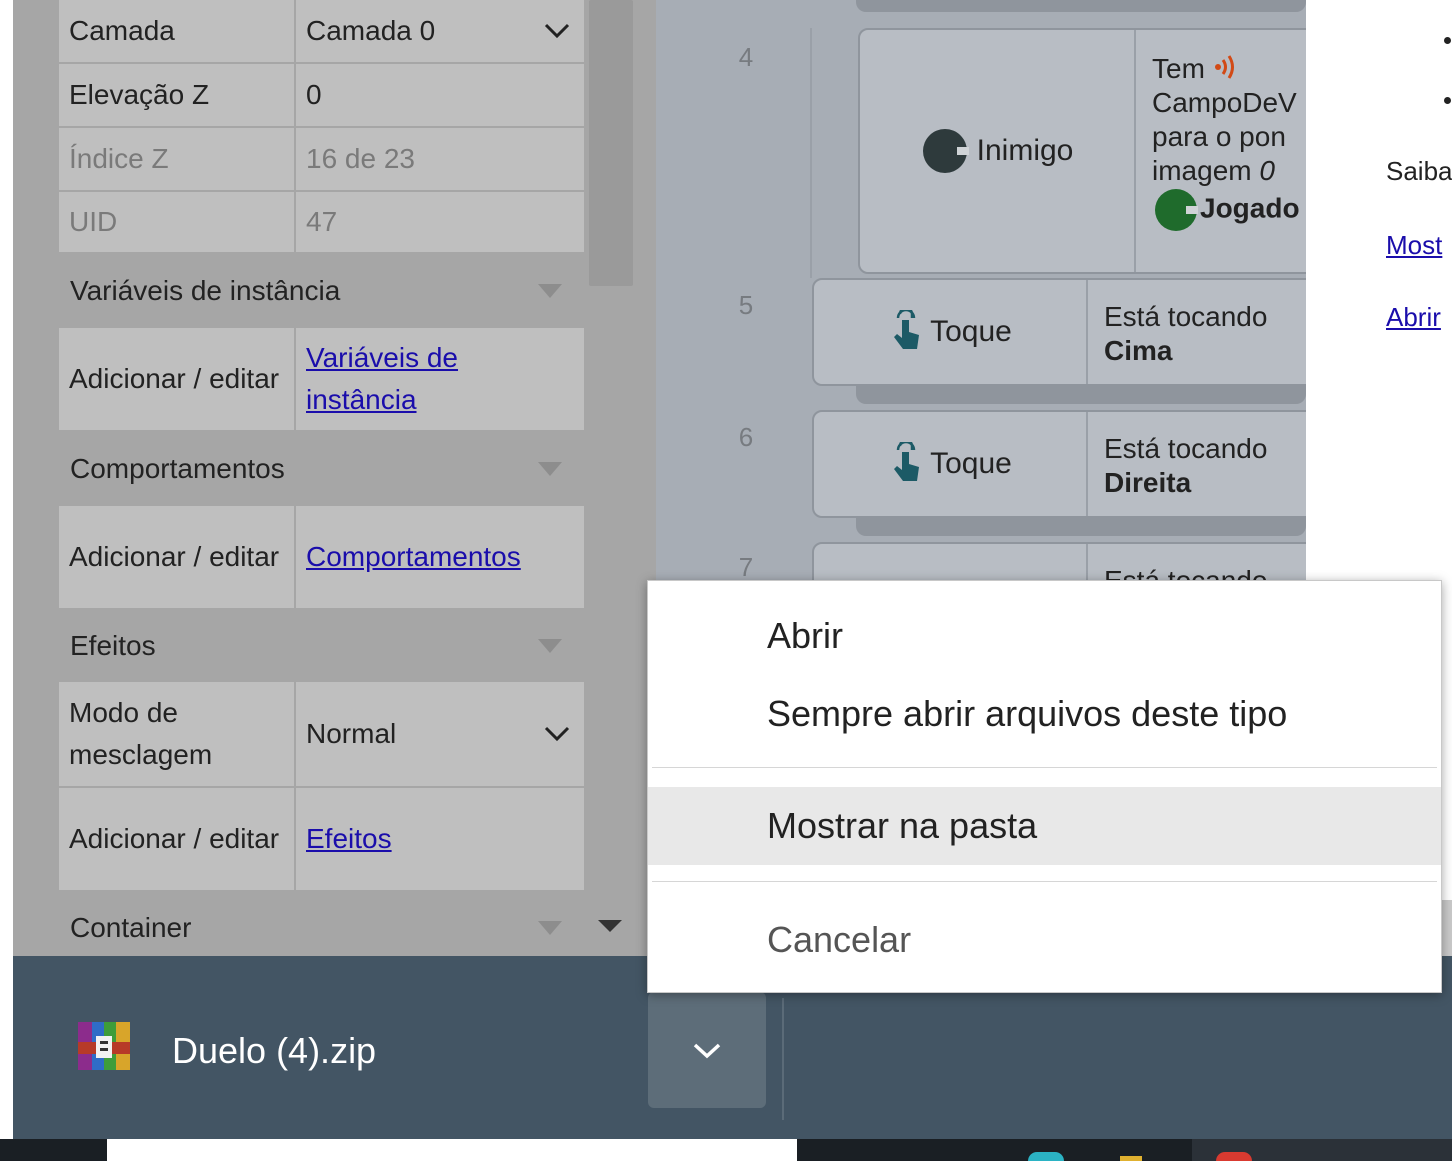  I want to click on condition-param: Direita, so click(1148, 482).